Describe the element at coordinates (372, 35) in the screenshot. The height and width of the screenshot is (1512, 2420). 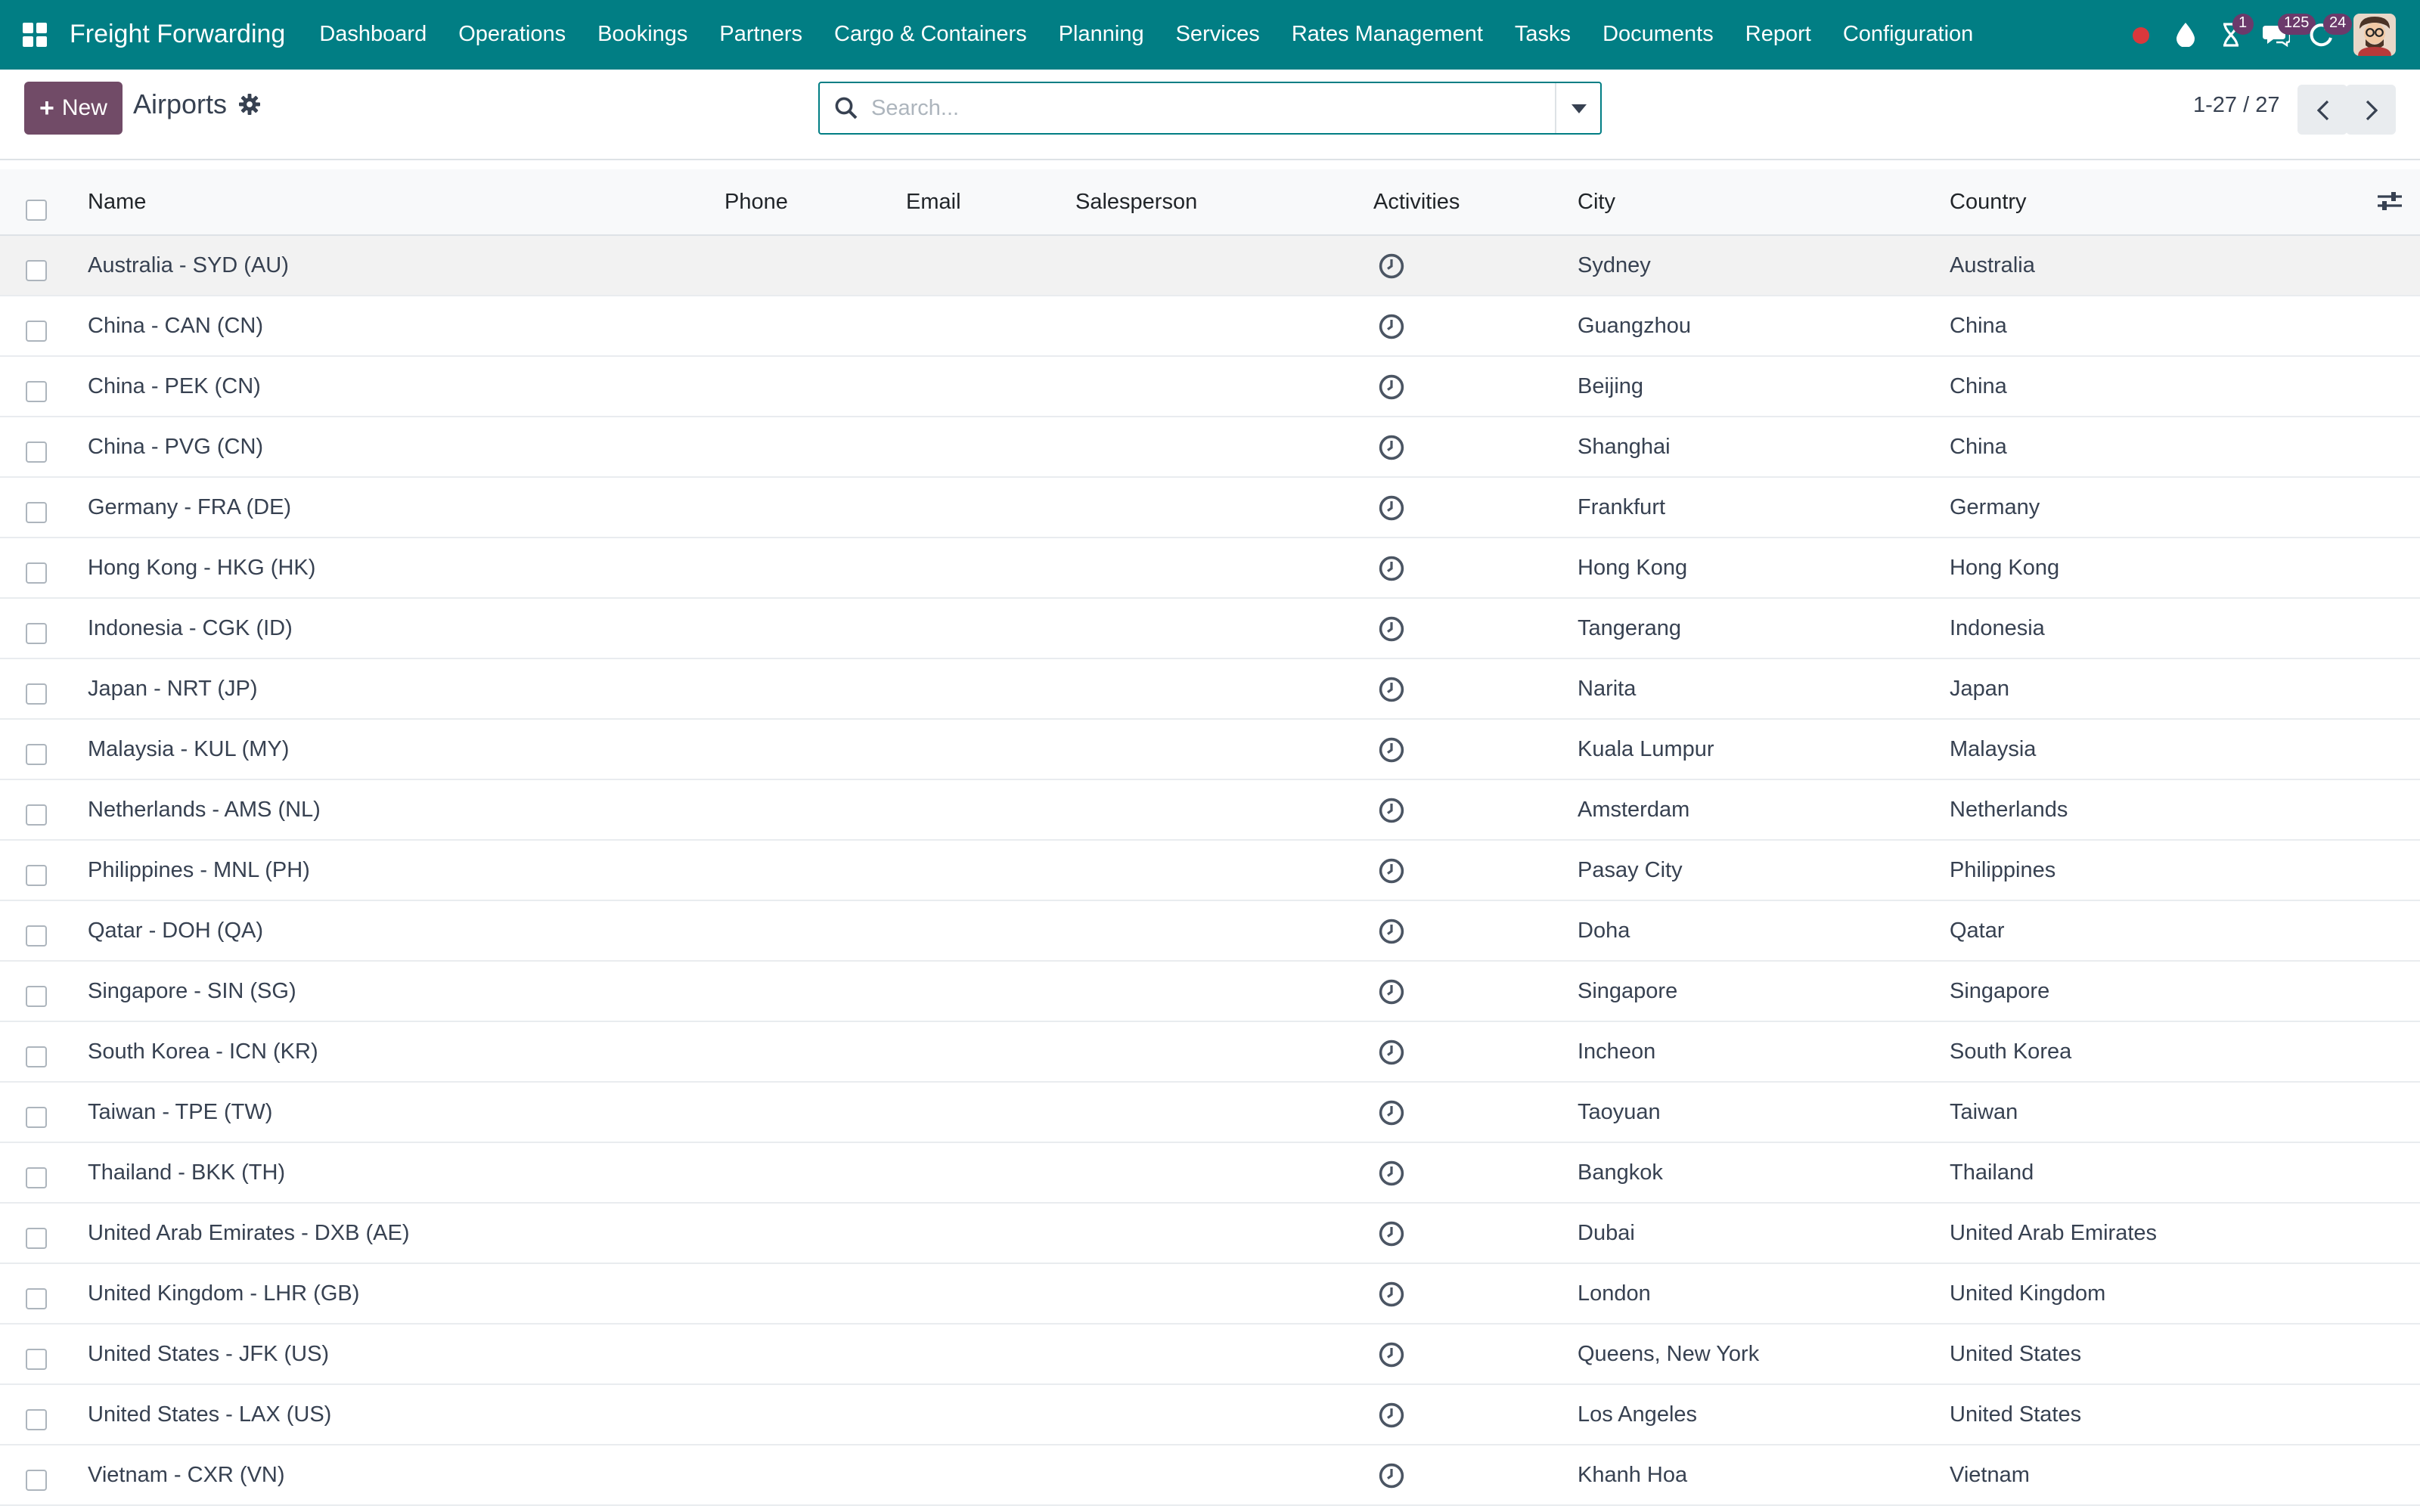
I see `menu-item-dashboard: Dashboard` at that location.